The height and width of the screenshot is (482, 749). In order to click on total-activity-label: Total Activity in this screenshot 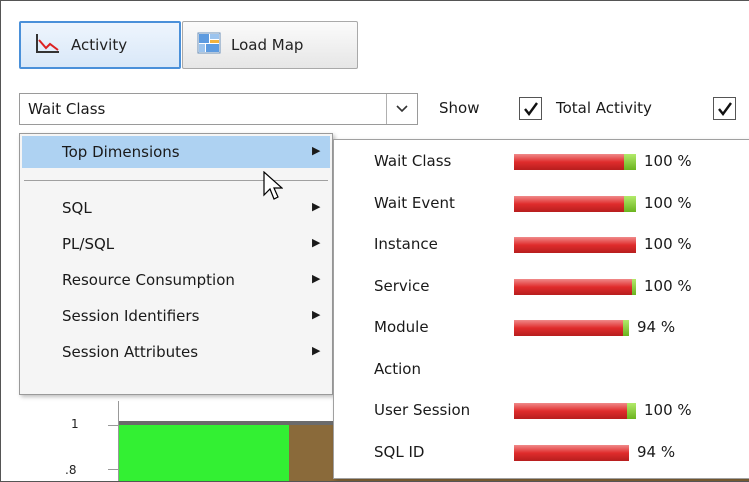, I will do `click(604, 108)`.